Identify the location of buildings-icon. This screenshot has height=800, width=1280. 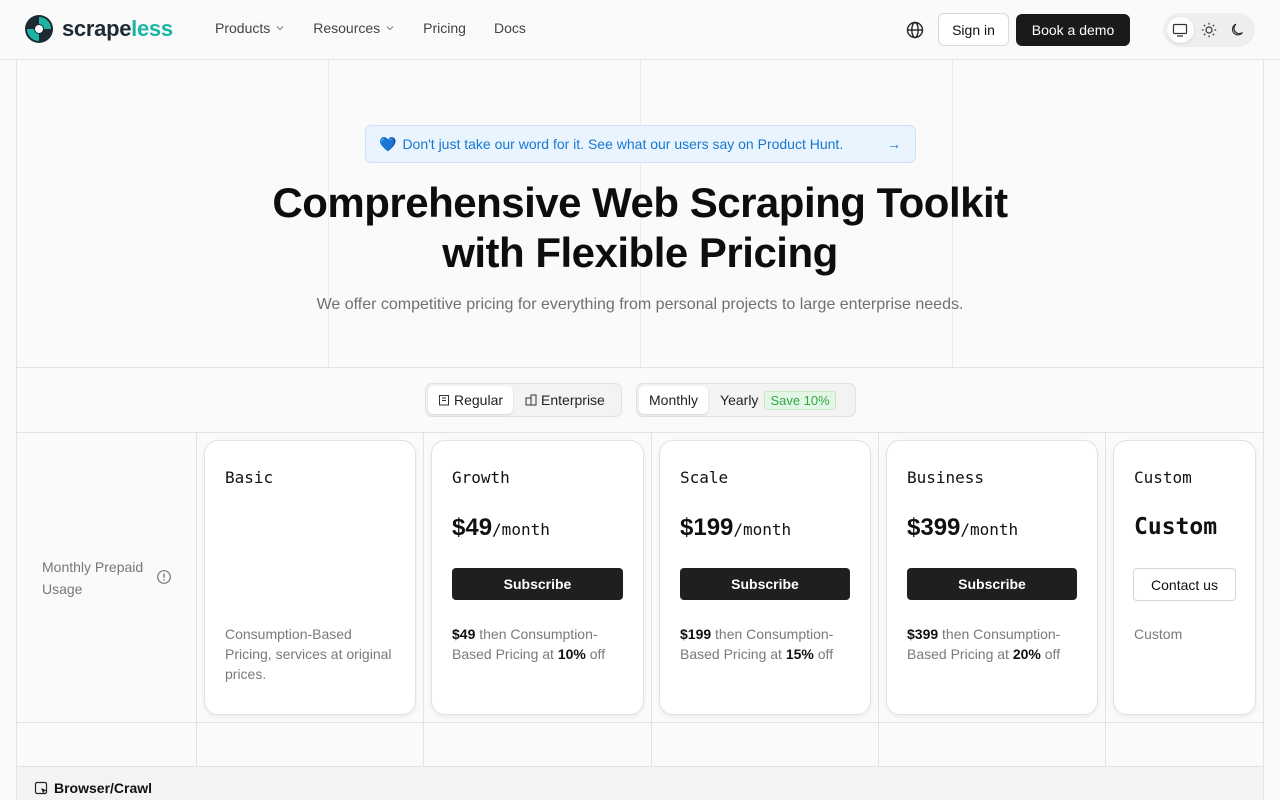
(531, 400).